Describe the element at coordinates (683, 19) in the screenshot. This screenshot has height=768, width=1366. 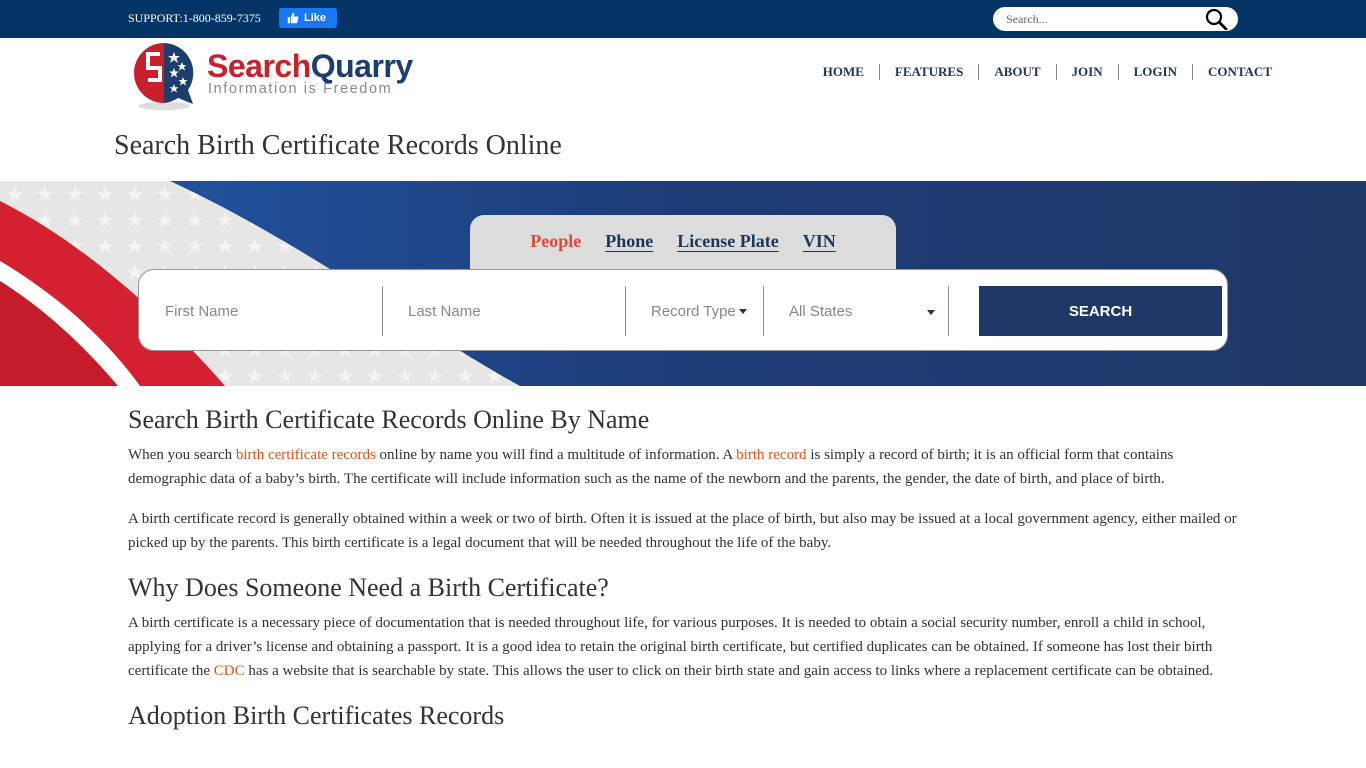
I see `top-bar: SUPPORT:1-800-859-7375 Like` at that location.